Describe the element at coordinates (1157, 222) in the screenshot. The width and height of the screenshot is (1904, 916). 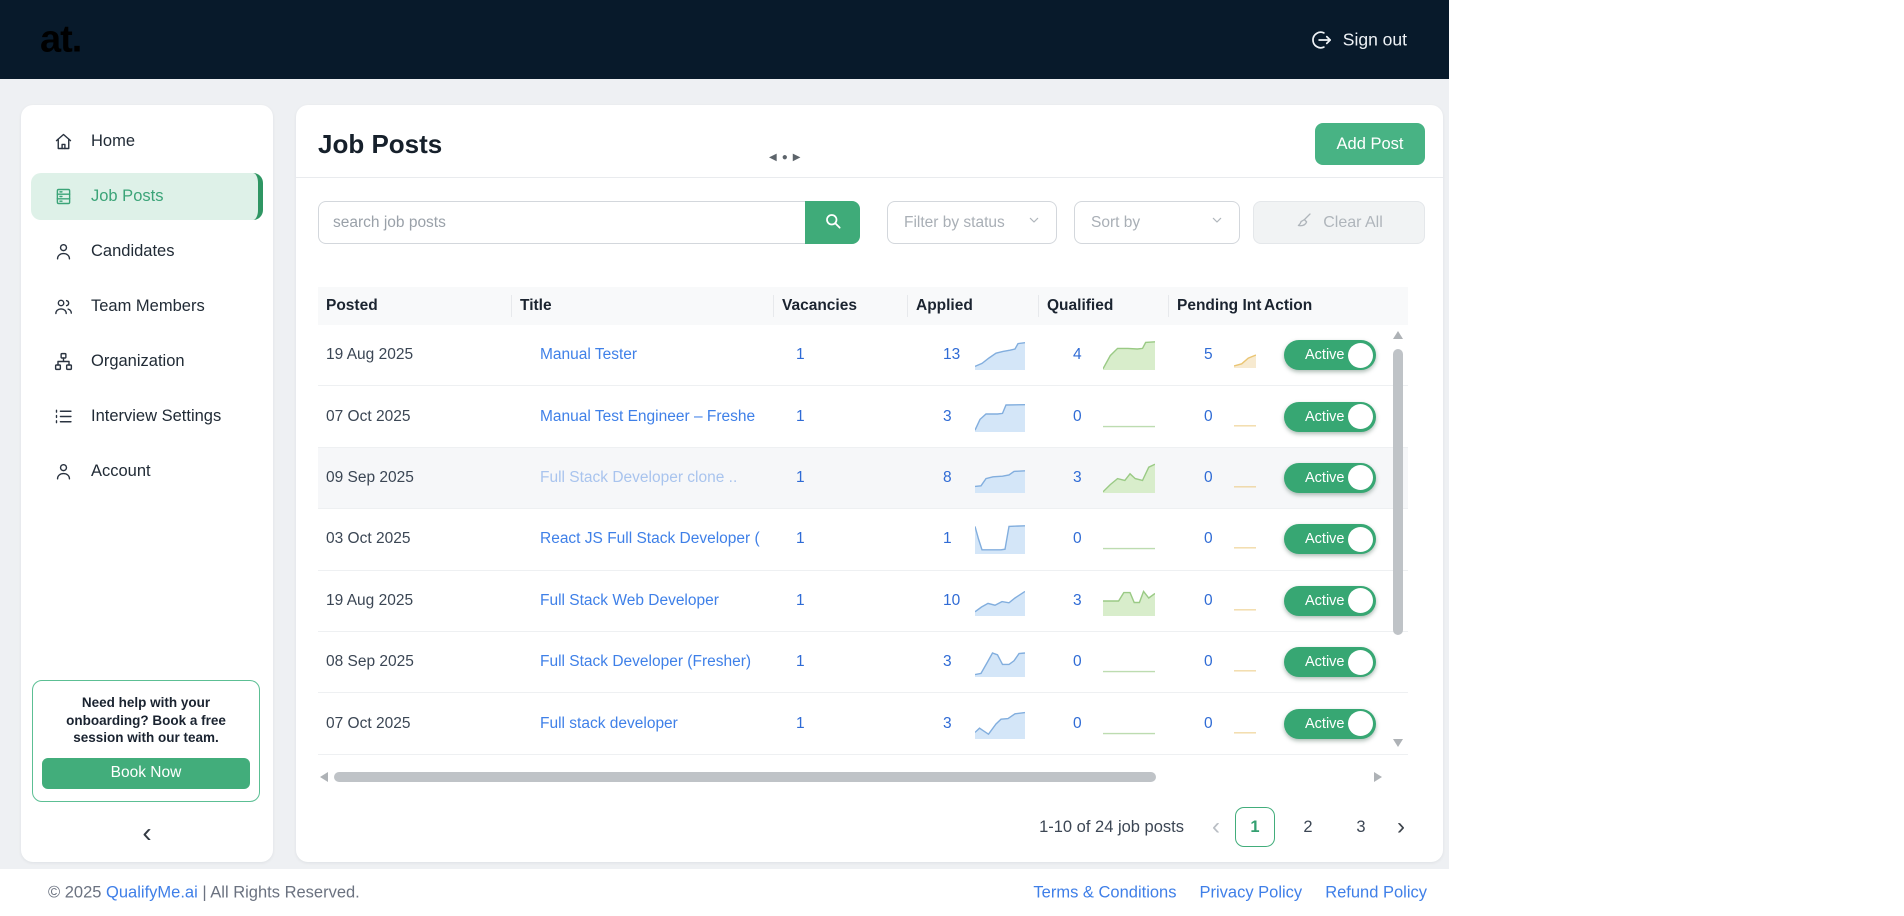
I see `sort-by-select: Sort by` at that location.